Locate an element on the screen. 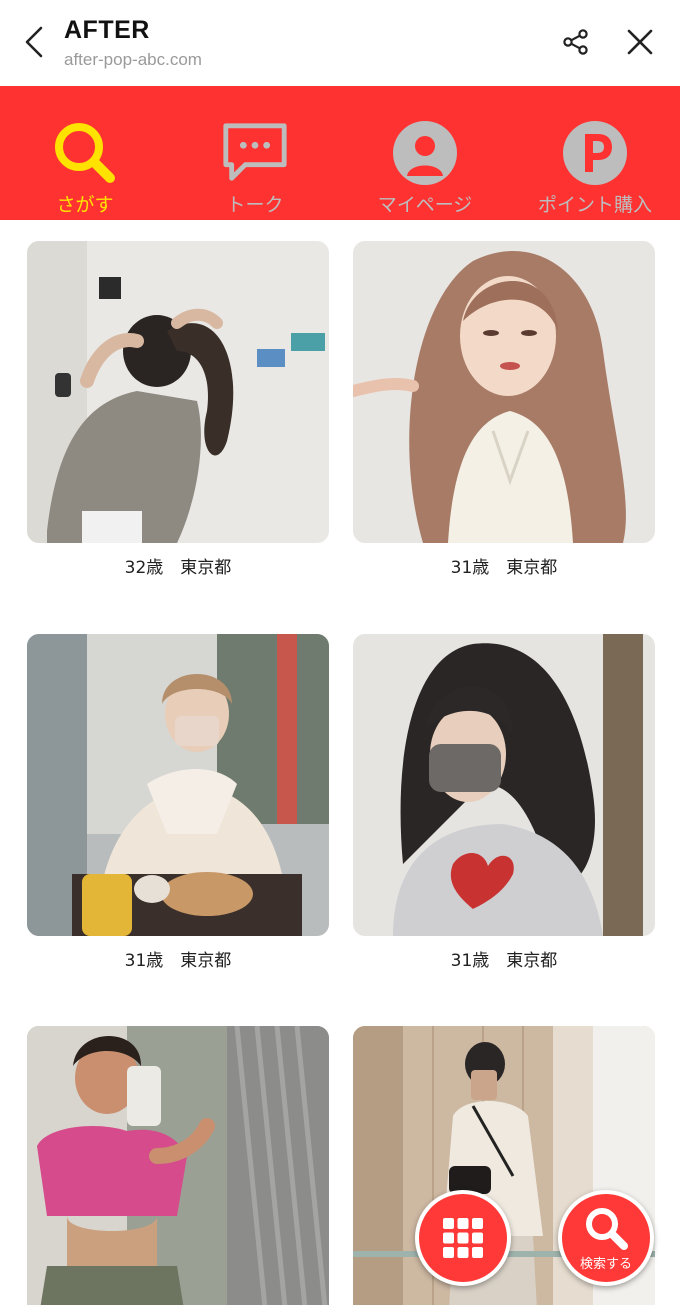  profile-card is located at coordinates (178, 1165).